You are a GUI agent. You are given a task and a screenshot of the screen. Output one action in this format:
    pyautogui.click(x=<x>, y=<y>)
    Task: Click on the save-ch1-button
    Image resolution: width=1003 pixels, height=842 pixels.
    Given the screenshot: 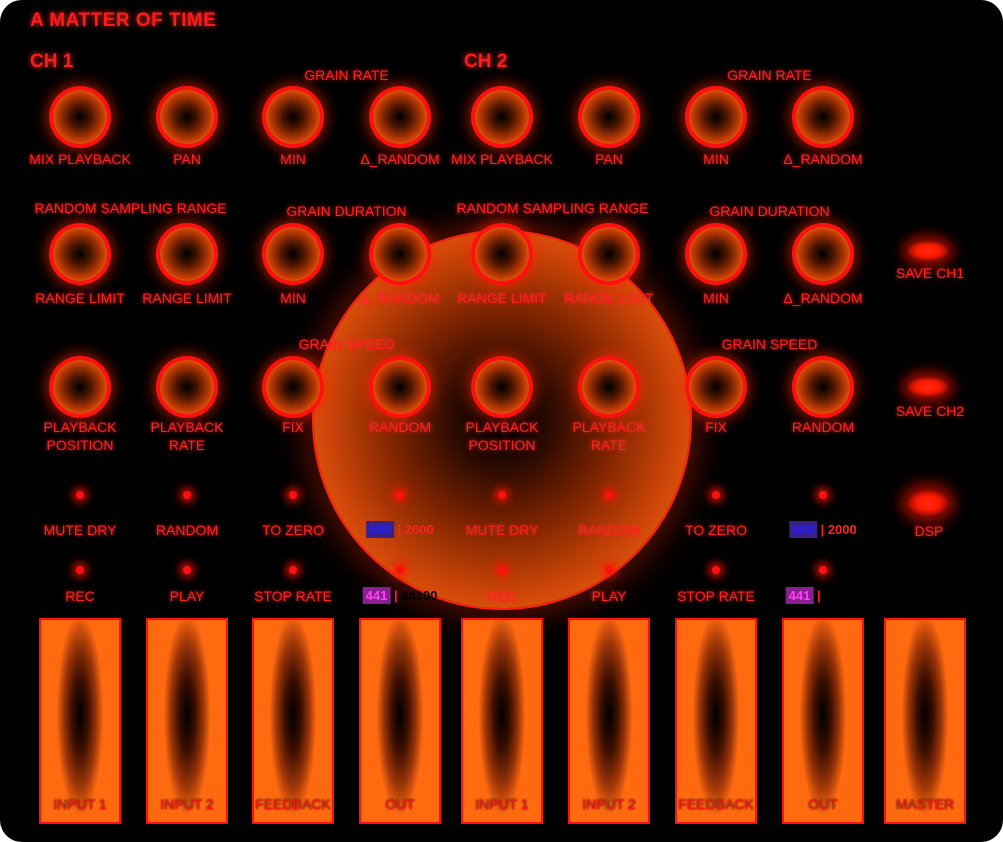 What is the action you would take?
    pyautogui.click(x=928, y=251)
    